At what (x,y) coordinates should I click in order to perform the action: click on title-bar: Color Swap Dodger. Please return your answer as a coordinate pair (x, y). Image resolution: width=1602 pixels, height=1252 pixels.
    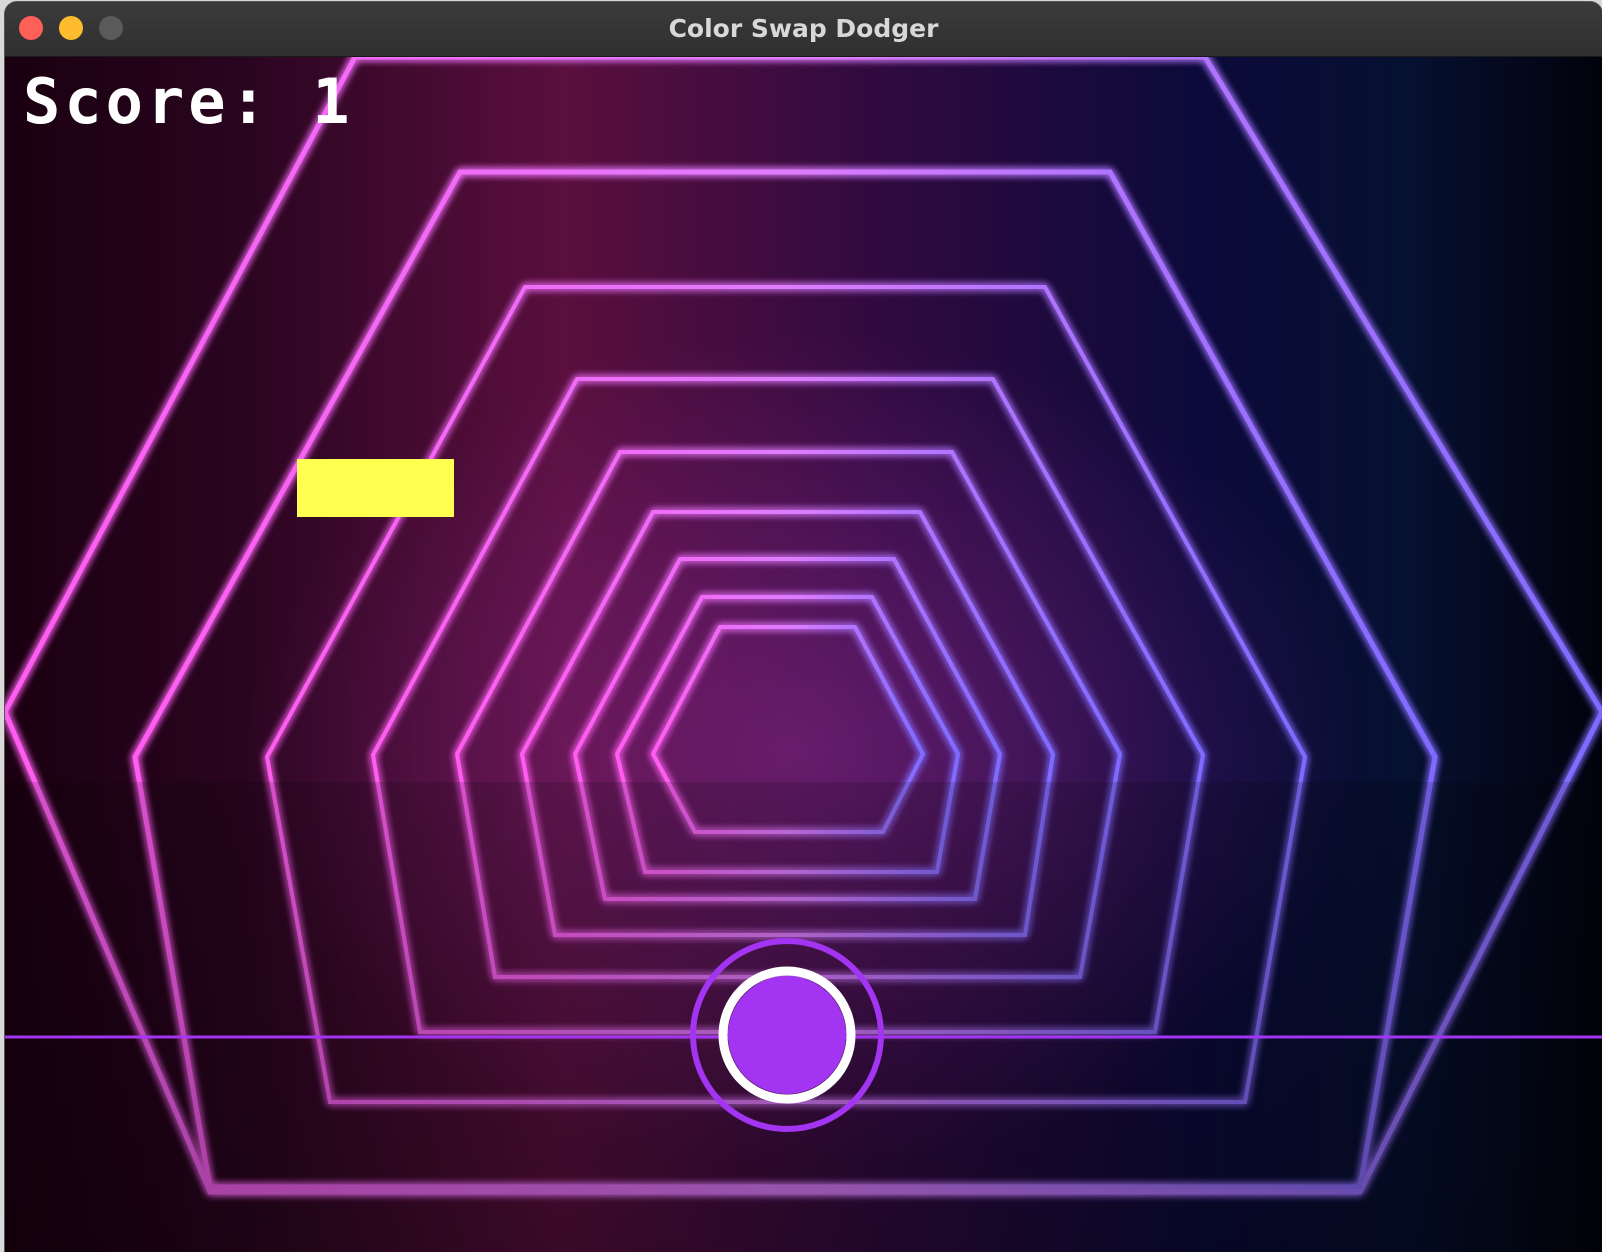
    Looking at the image, I should click on (803, 29).